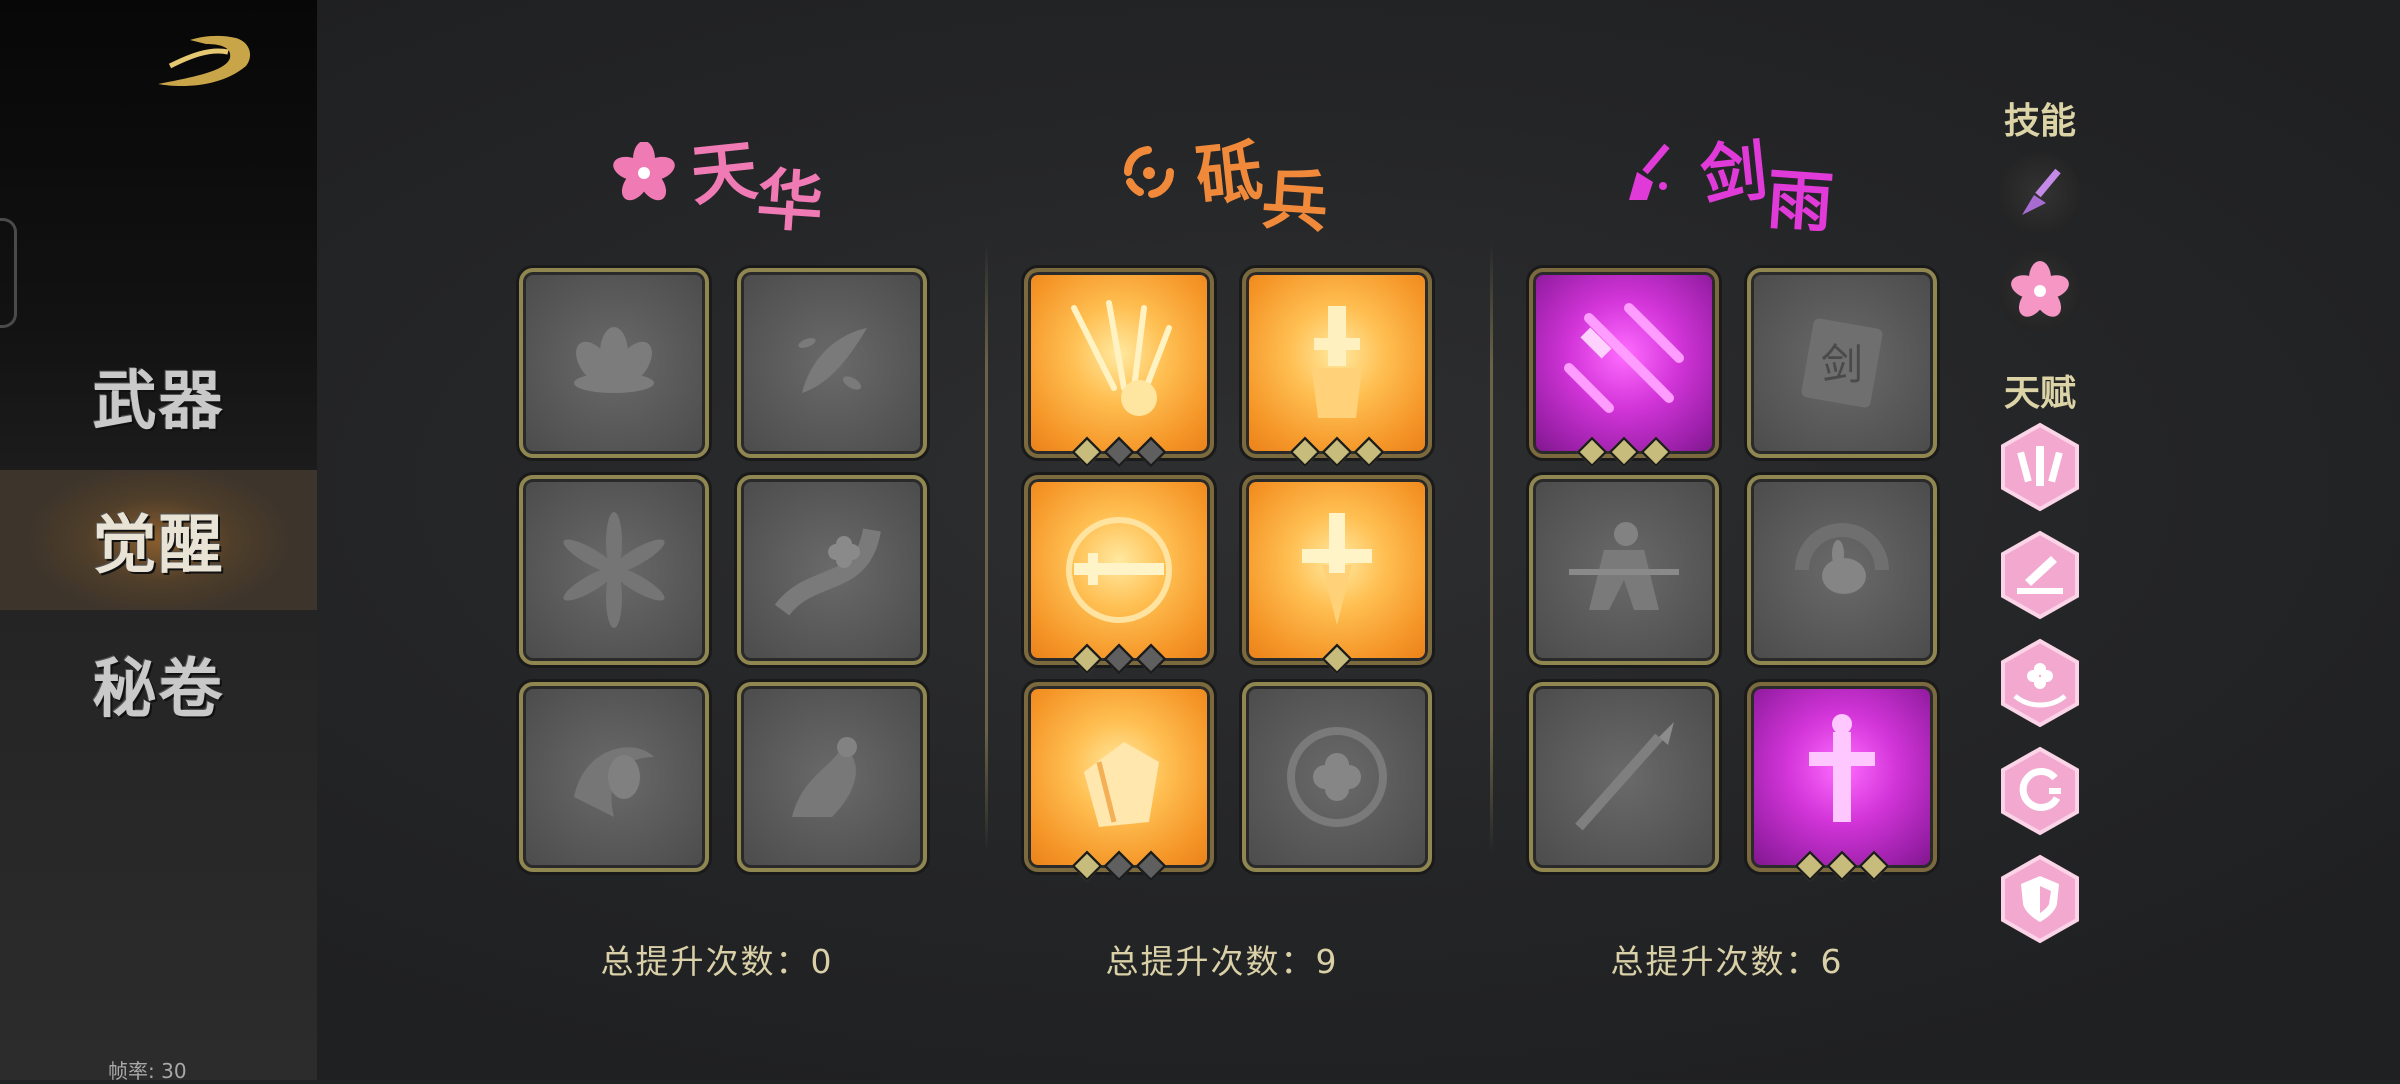 The width and height of the screenshot is (2400, 1084). Describe the element at coordinates (1295, 201) in the screenshot. I see `title-char-2: 兵` at that location.